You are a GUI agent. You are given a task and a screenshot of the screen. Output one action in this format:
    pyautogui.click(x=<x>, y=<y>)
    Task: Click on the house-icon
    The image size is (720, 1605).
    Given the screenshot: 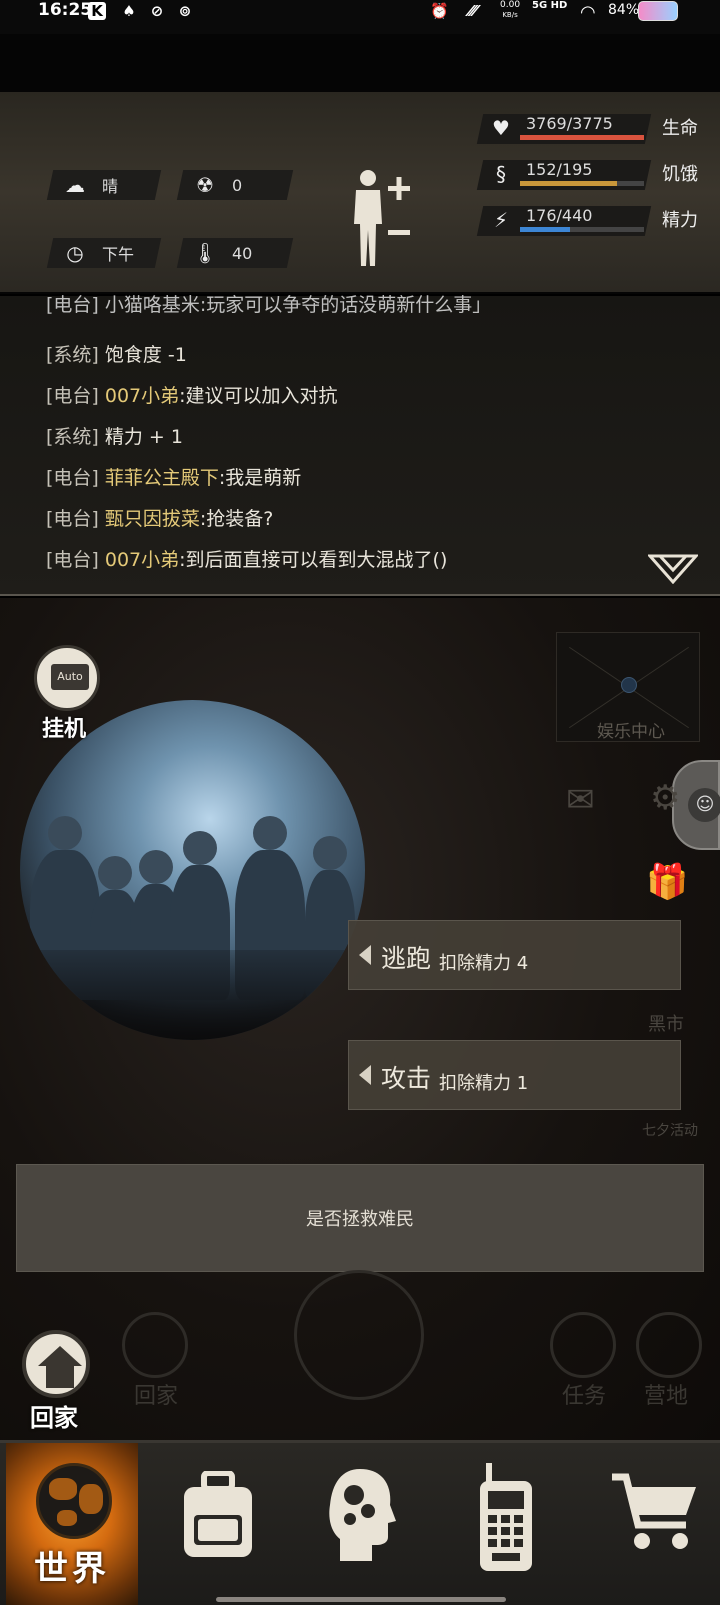 What is the action you would take?
    pyautogui.click(x=60, y=1356)
    